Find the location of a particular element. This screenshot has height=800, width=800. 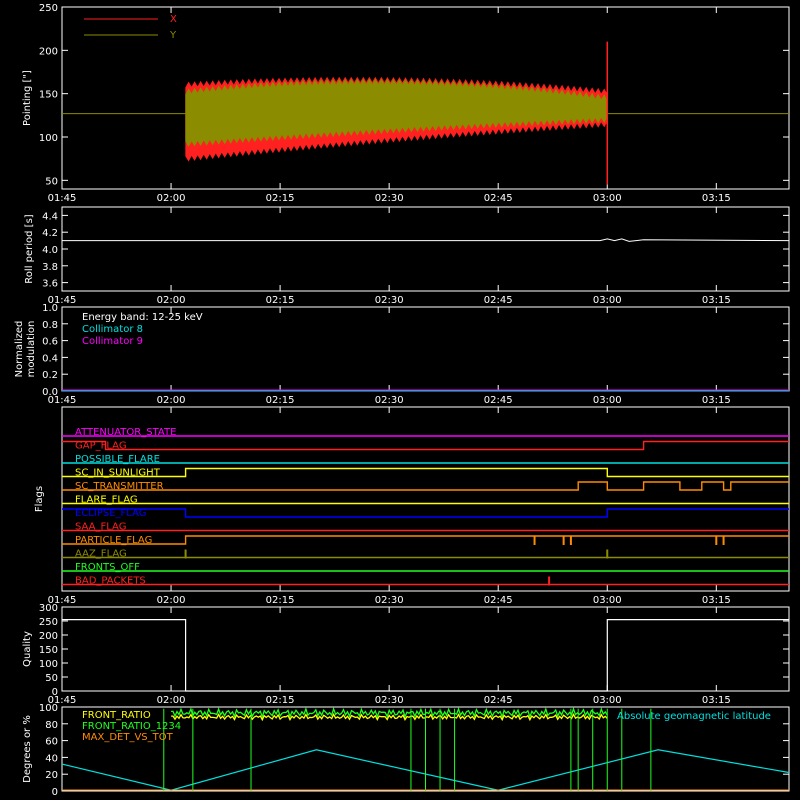

legend-front-ratio-1234: FRONT_RATIO_1234 is located at coordinates (131, 726).